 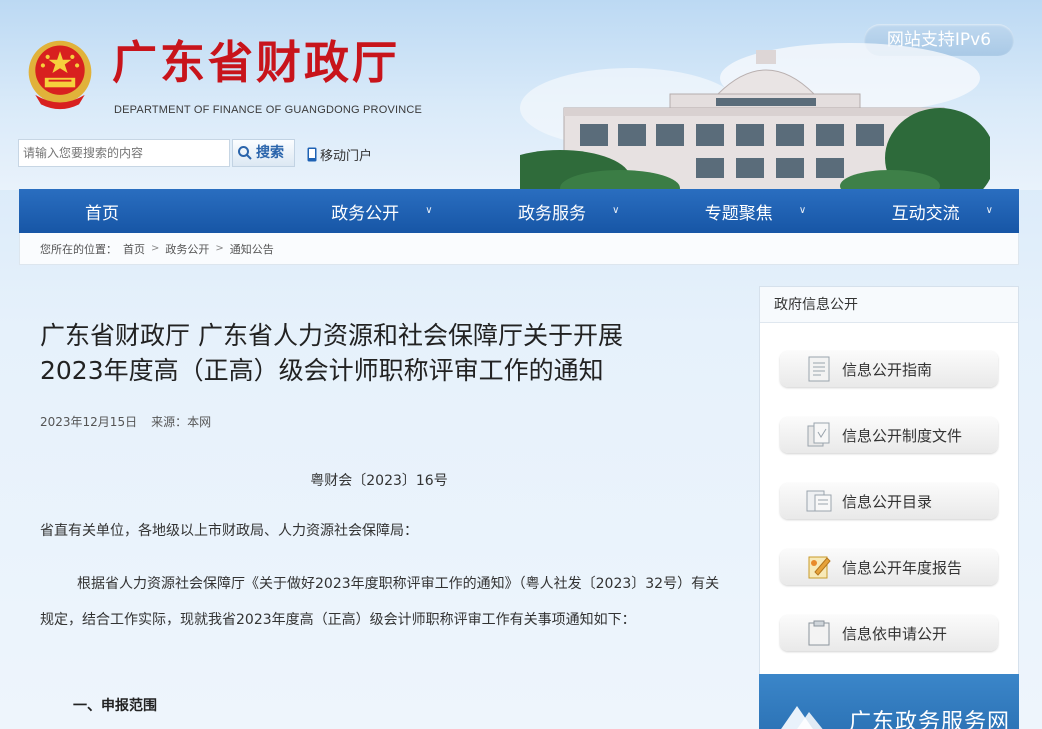 I want to click on nav-item-label: 互动交流, so click(x=925, y=213).